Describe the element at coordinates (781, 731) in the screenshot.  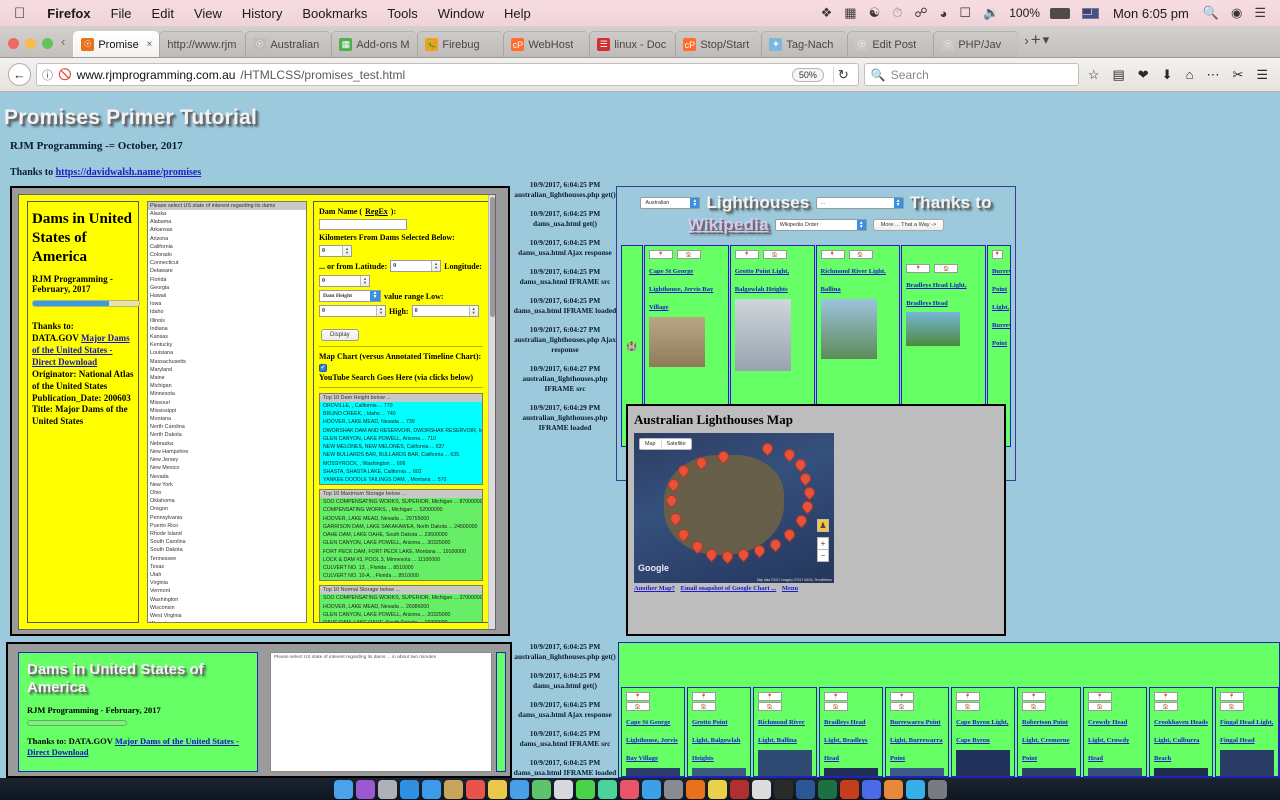
I see `lighthouse-name: Richmond River Light, Ballina` at that location.